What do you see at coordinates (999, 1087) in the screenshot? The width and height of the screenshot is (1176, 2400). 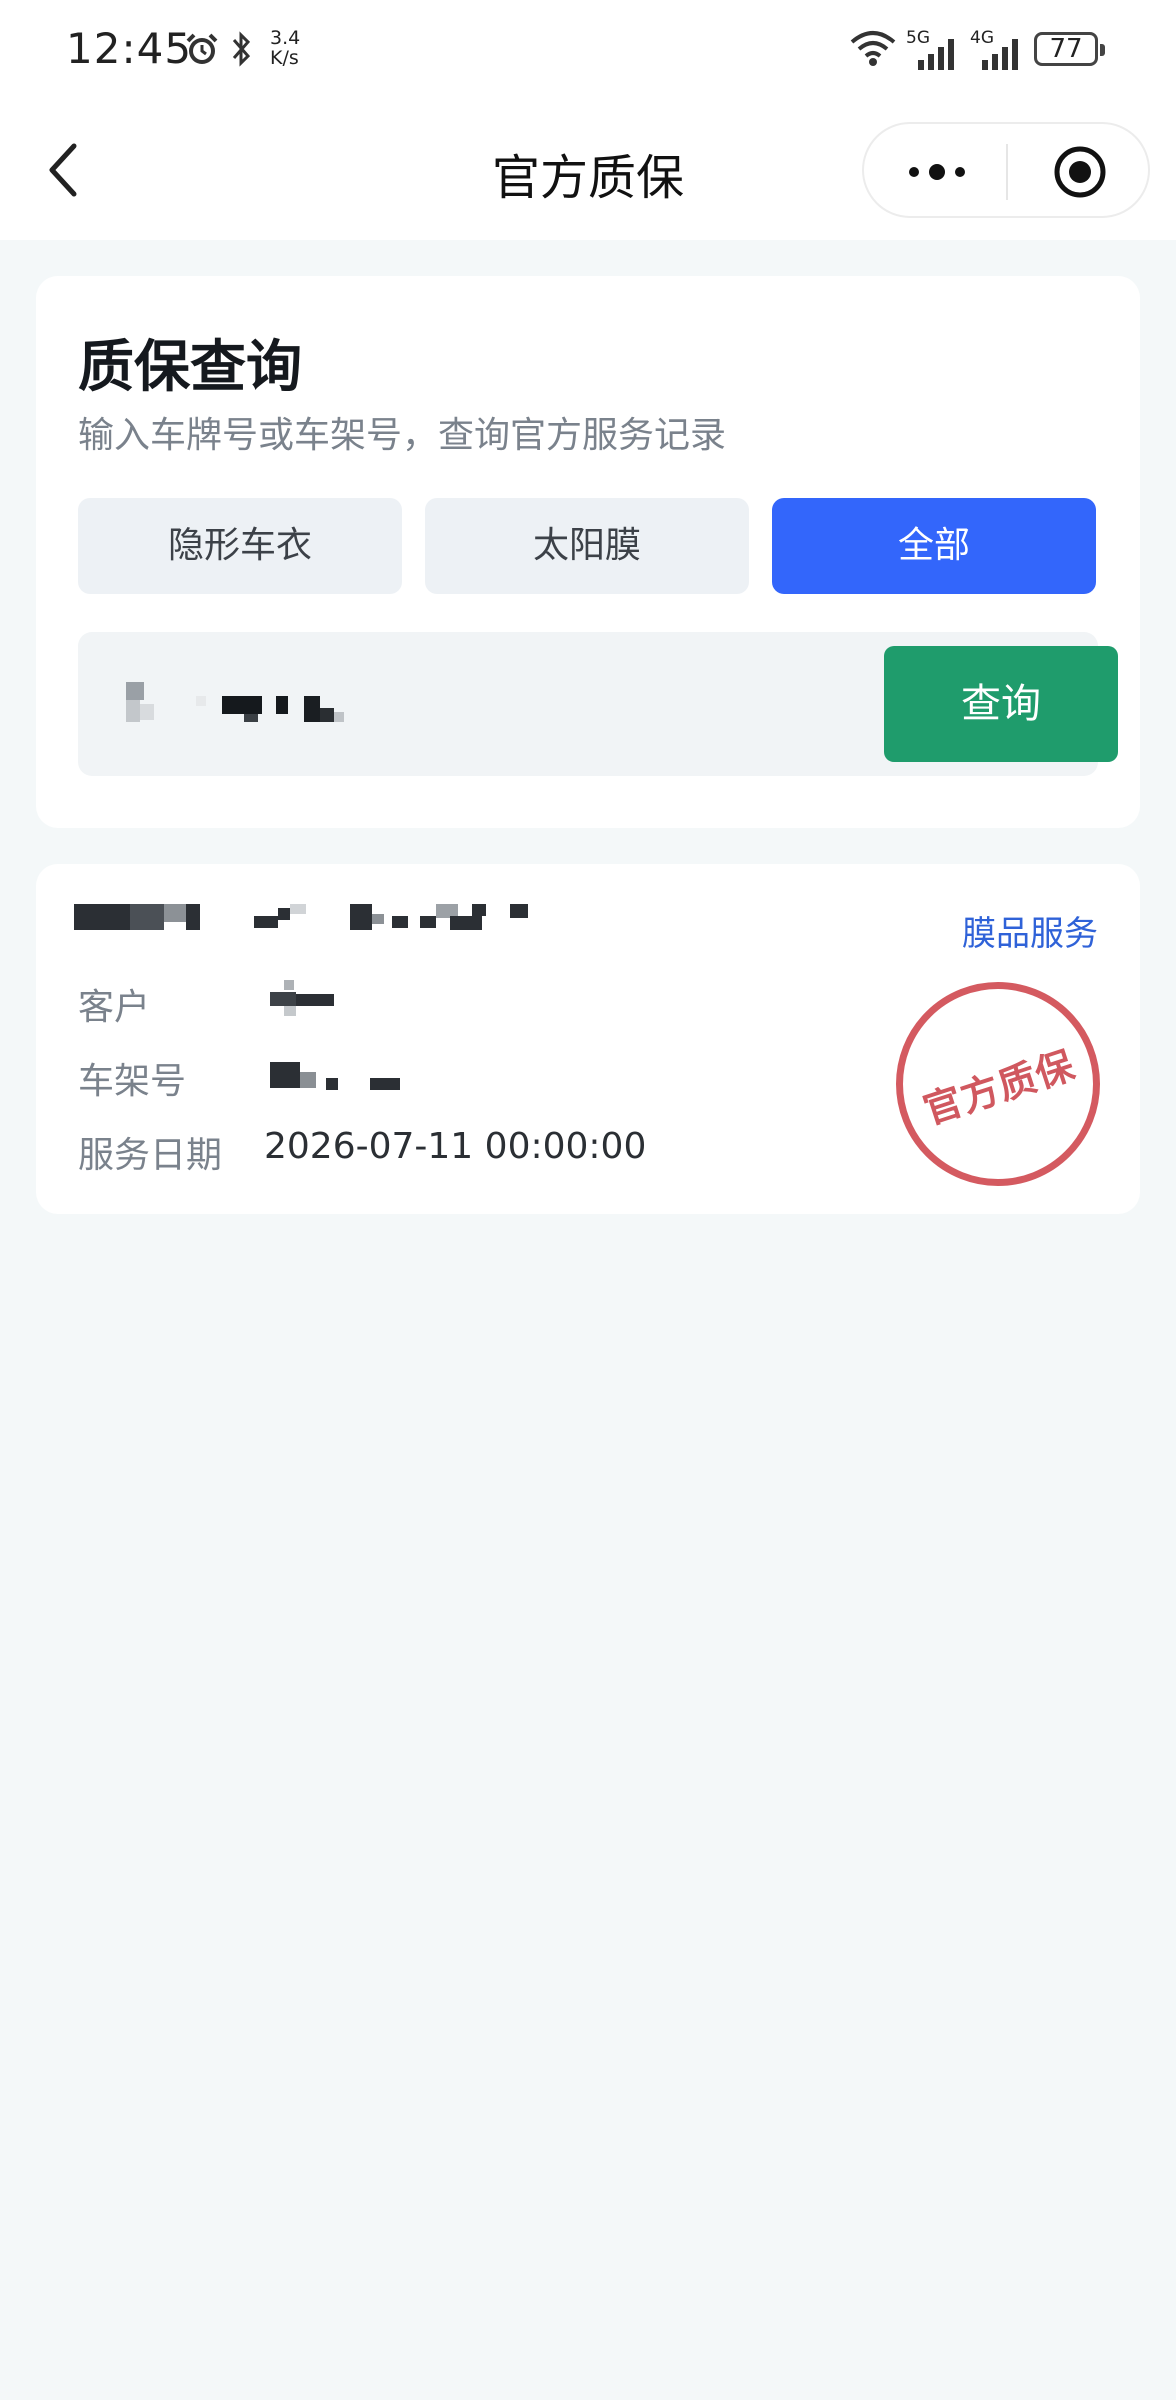 I see `stamp-text: 官方质保` at bounding box center [999, 1087].